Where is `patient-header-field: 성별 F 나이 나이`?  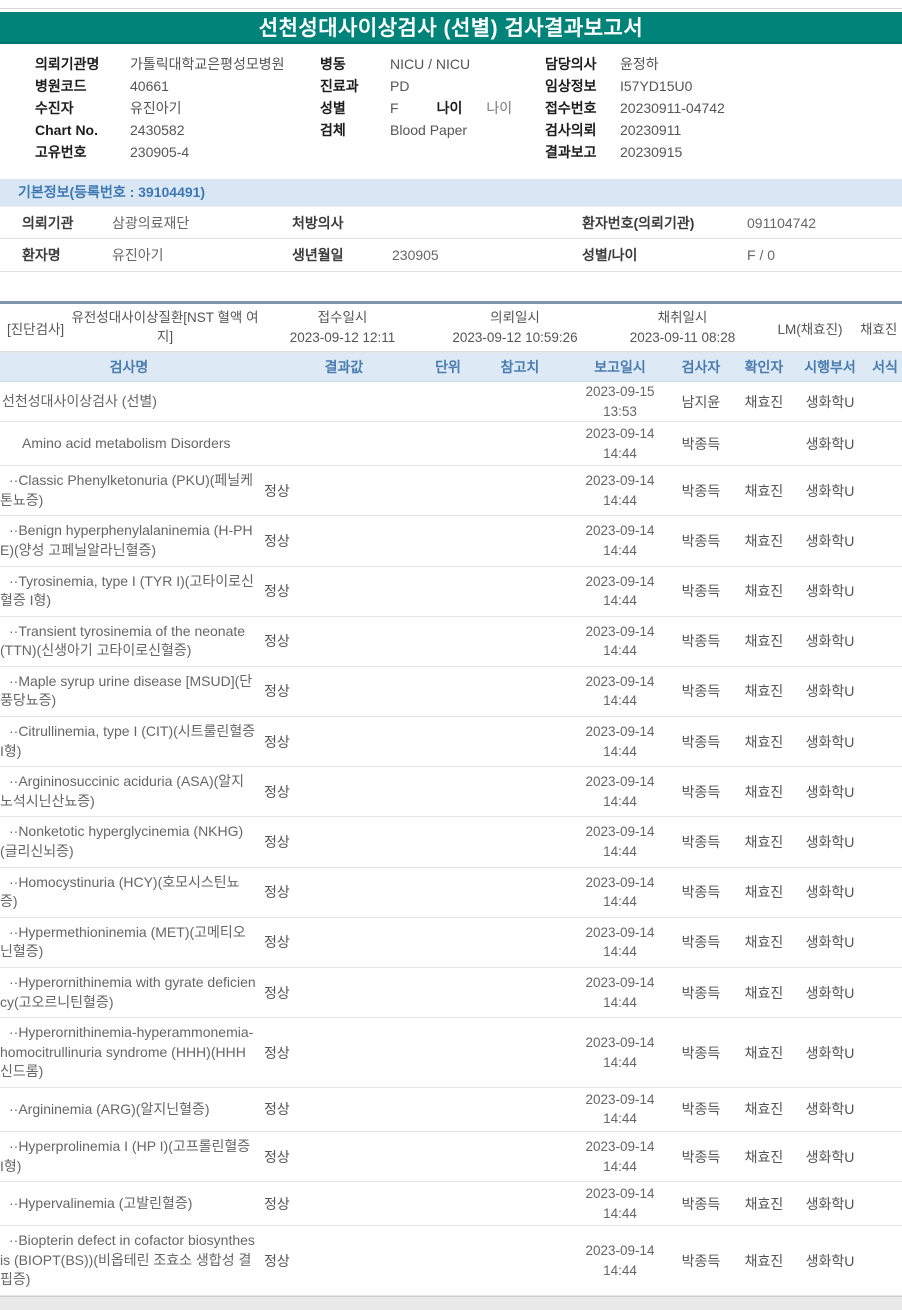 patient-header-field: 성별 F 나이 나이 is located at coordinates (432, 108).